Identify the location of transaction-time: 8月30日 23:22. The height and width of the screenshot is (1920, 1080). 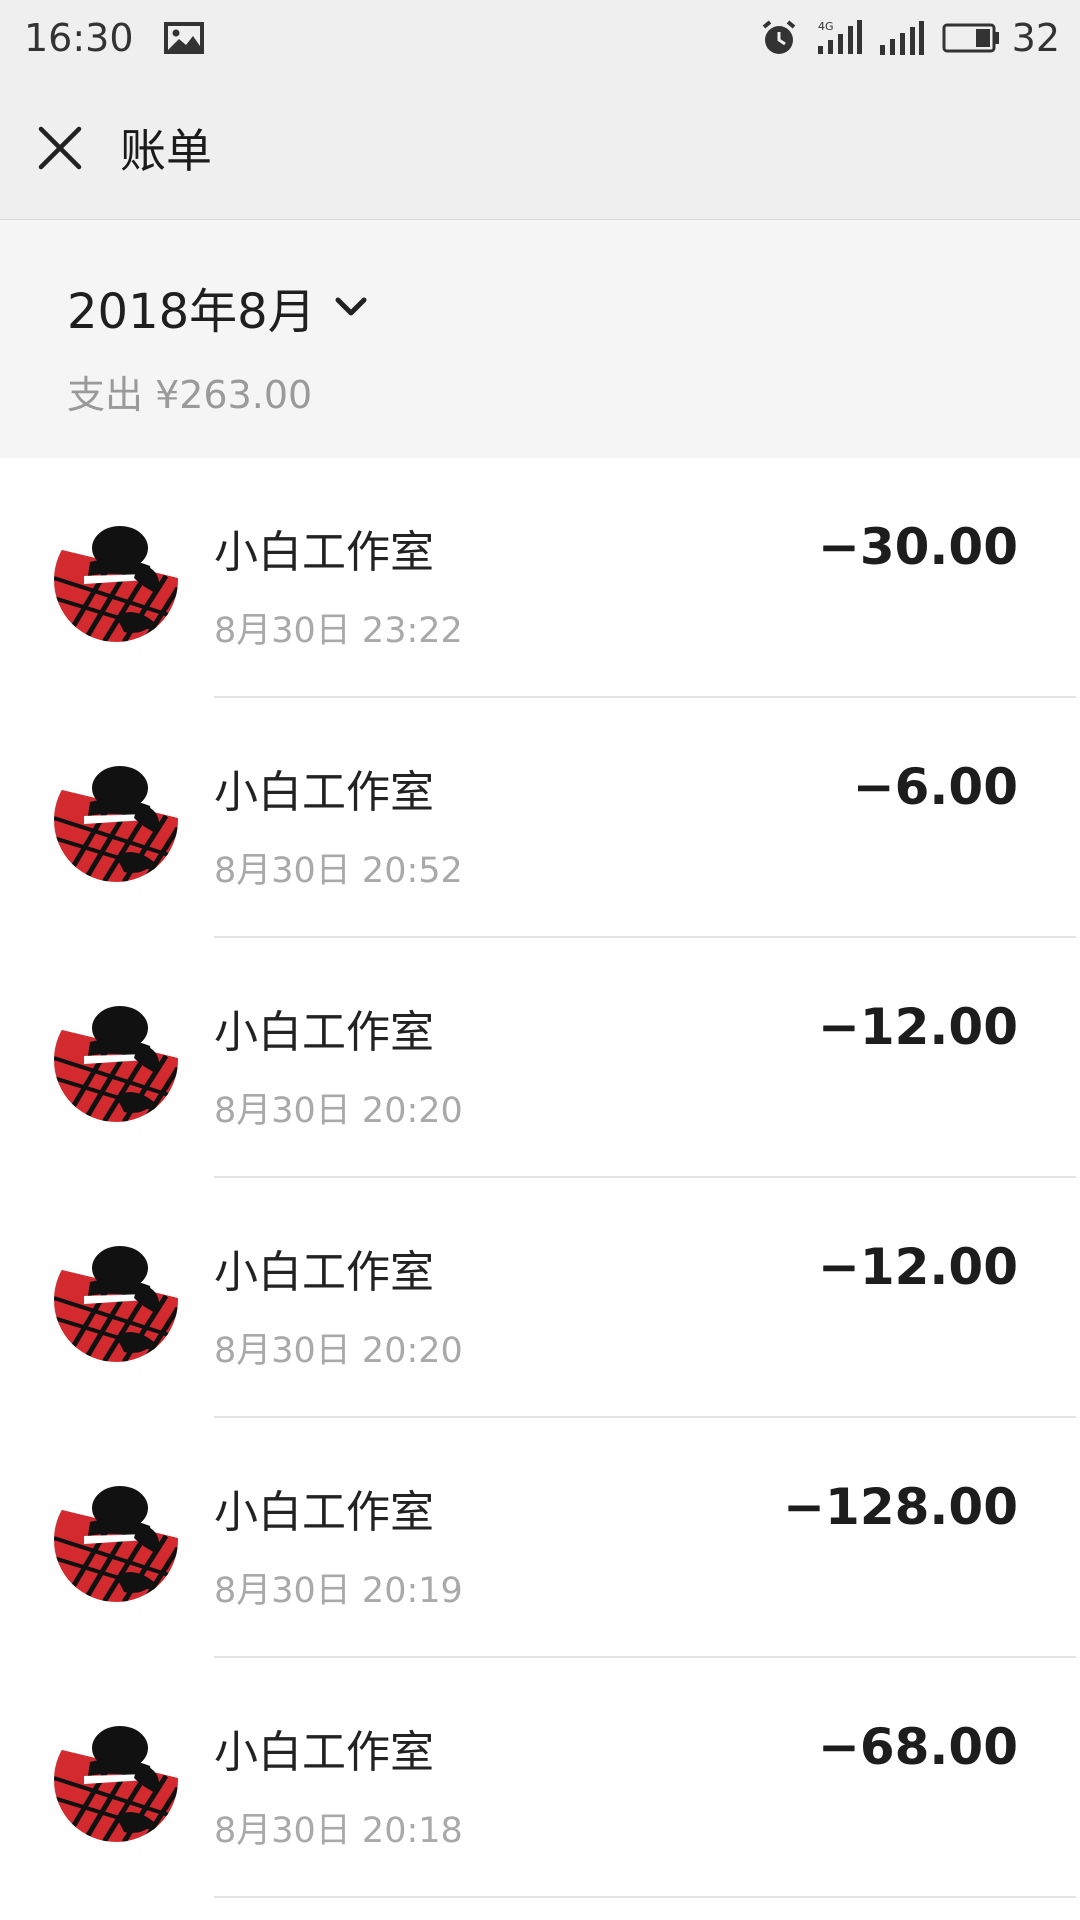
(338, 631).